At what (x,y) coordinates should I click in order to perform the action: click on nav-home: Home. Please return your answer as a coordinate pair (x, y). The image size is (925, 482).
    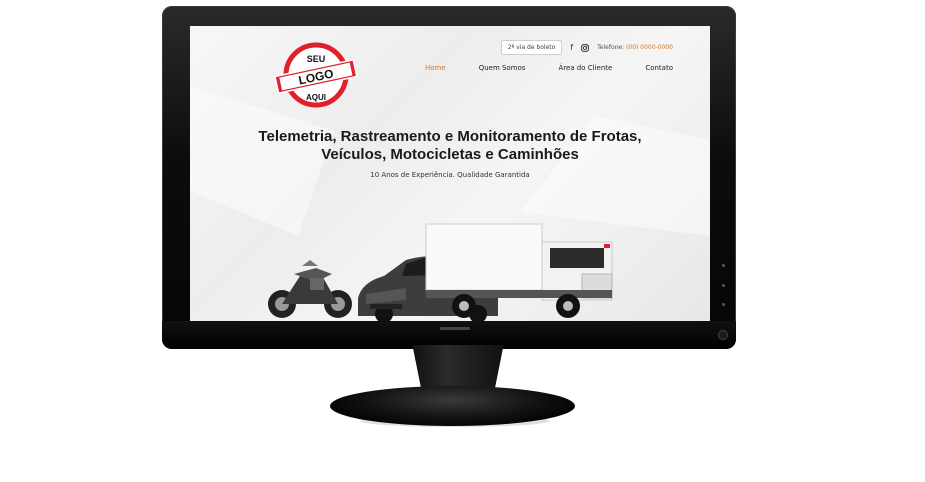
    Looking at the image, I should click on (435, 68).